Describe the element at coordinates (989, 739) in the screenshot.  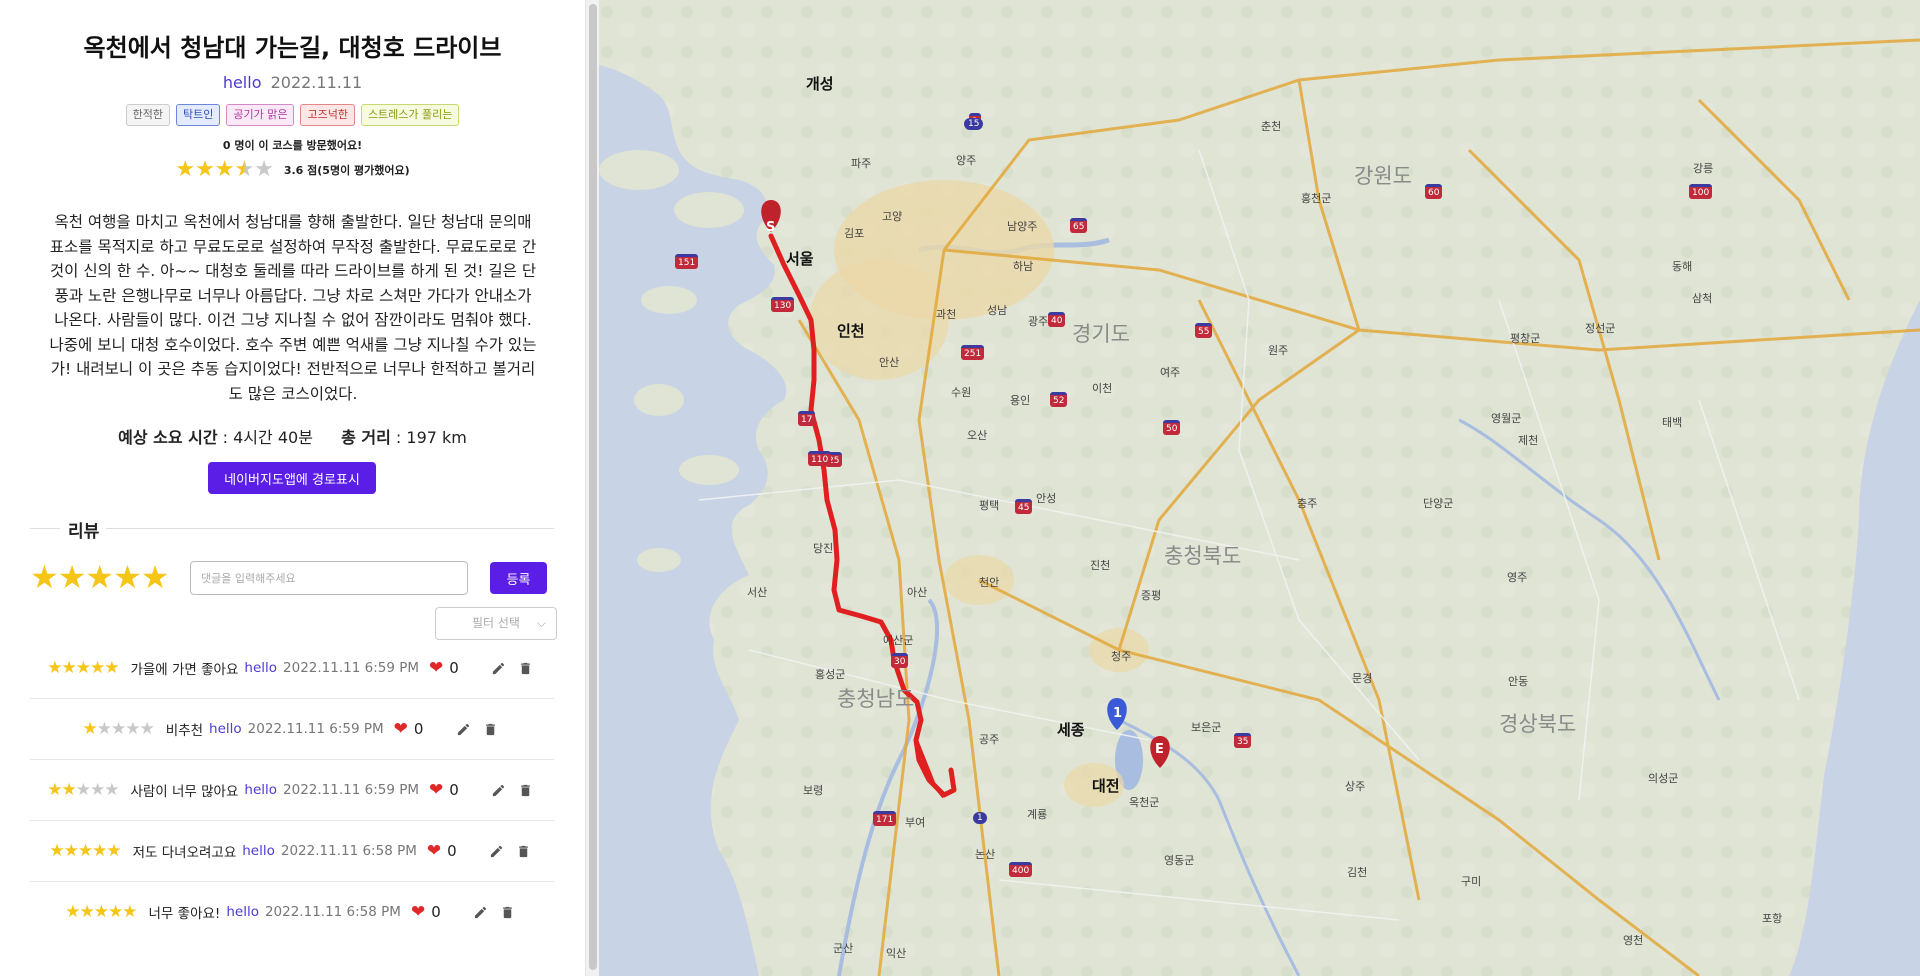
I see `town-label: 공주` at that location.